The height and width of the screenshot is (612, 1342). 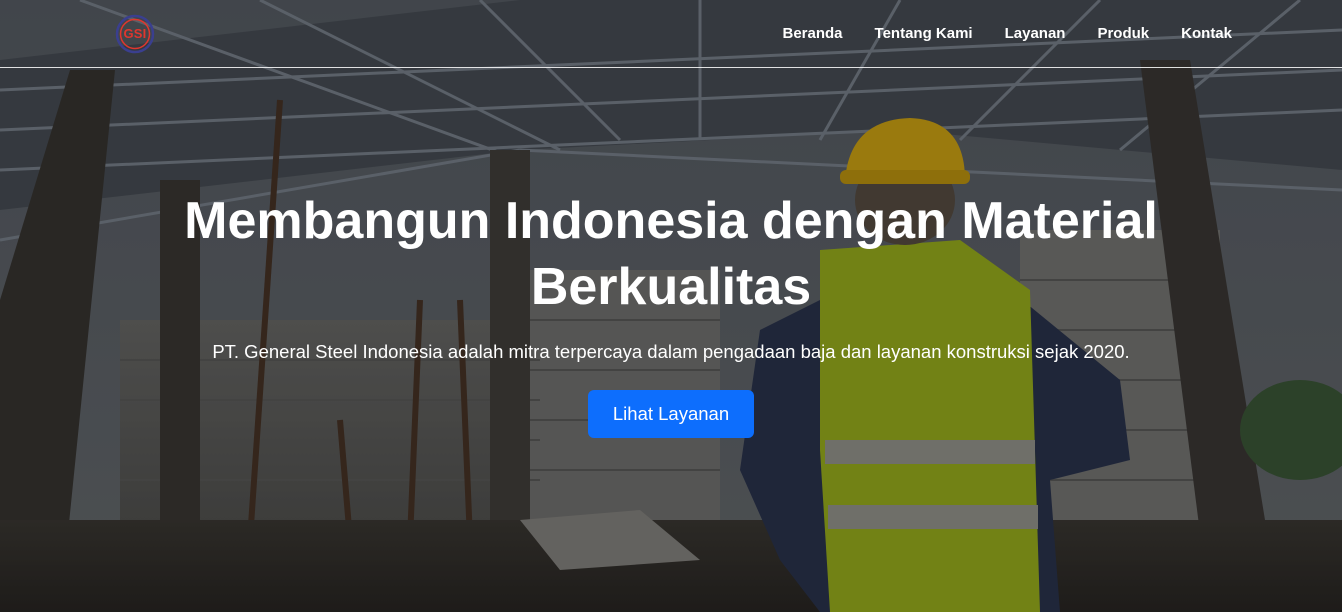 I want to click on nav-link-produk: Produk, so click(x=1123, y=33).